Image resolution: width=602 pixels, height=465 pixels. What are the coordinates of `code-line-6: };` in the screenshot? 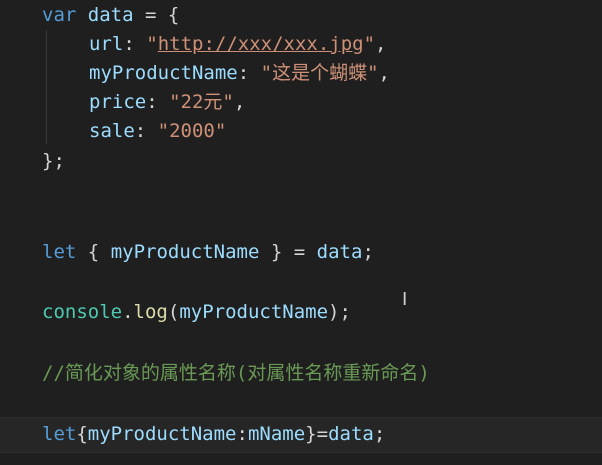 It's located at (53, 161).